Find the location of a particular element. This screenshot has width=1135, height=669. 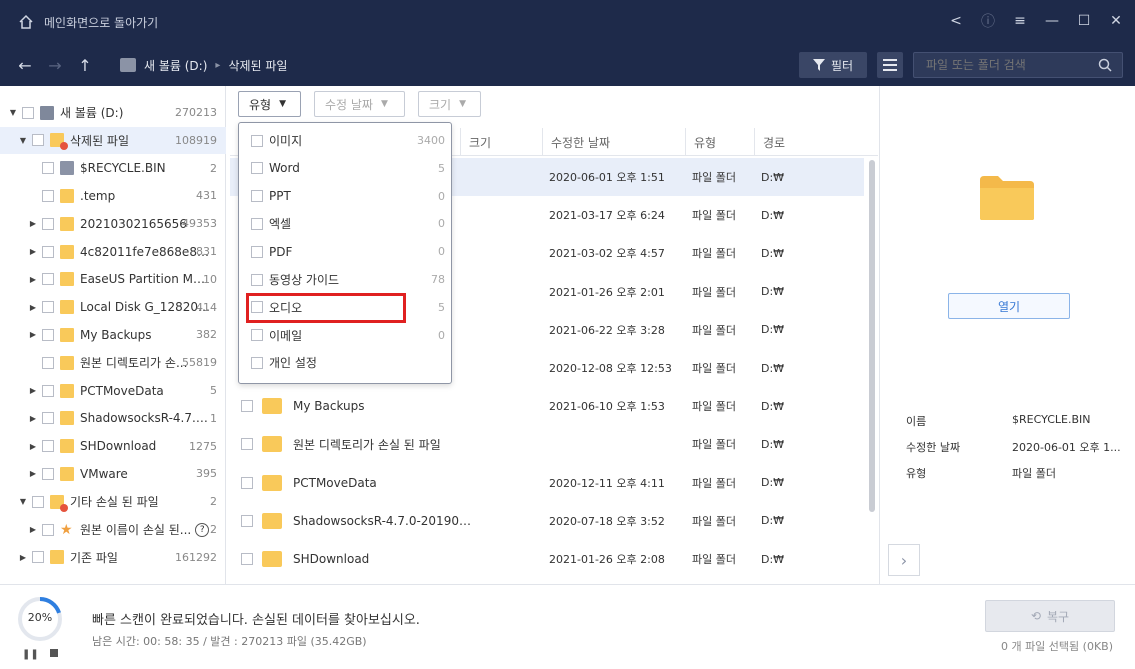

column-size: 크기 is located at coordinates (502, 142).